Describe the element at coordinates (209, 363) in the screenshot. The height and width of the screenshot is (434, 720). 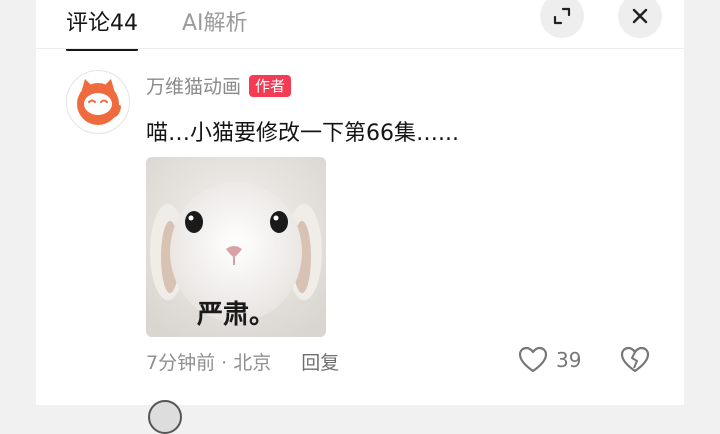
I see `time-location: 7分钟前 · 北京` at that location.